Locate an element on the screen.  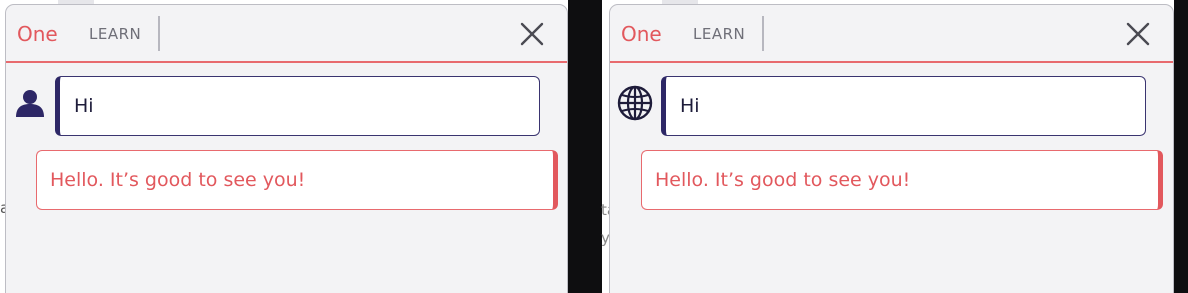
user-avatar is located at coordinates (30, 103).